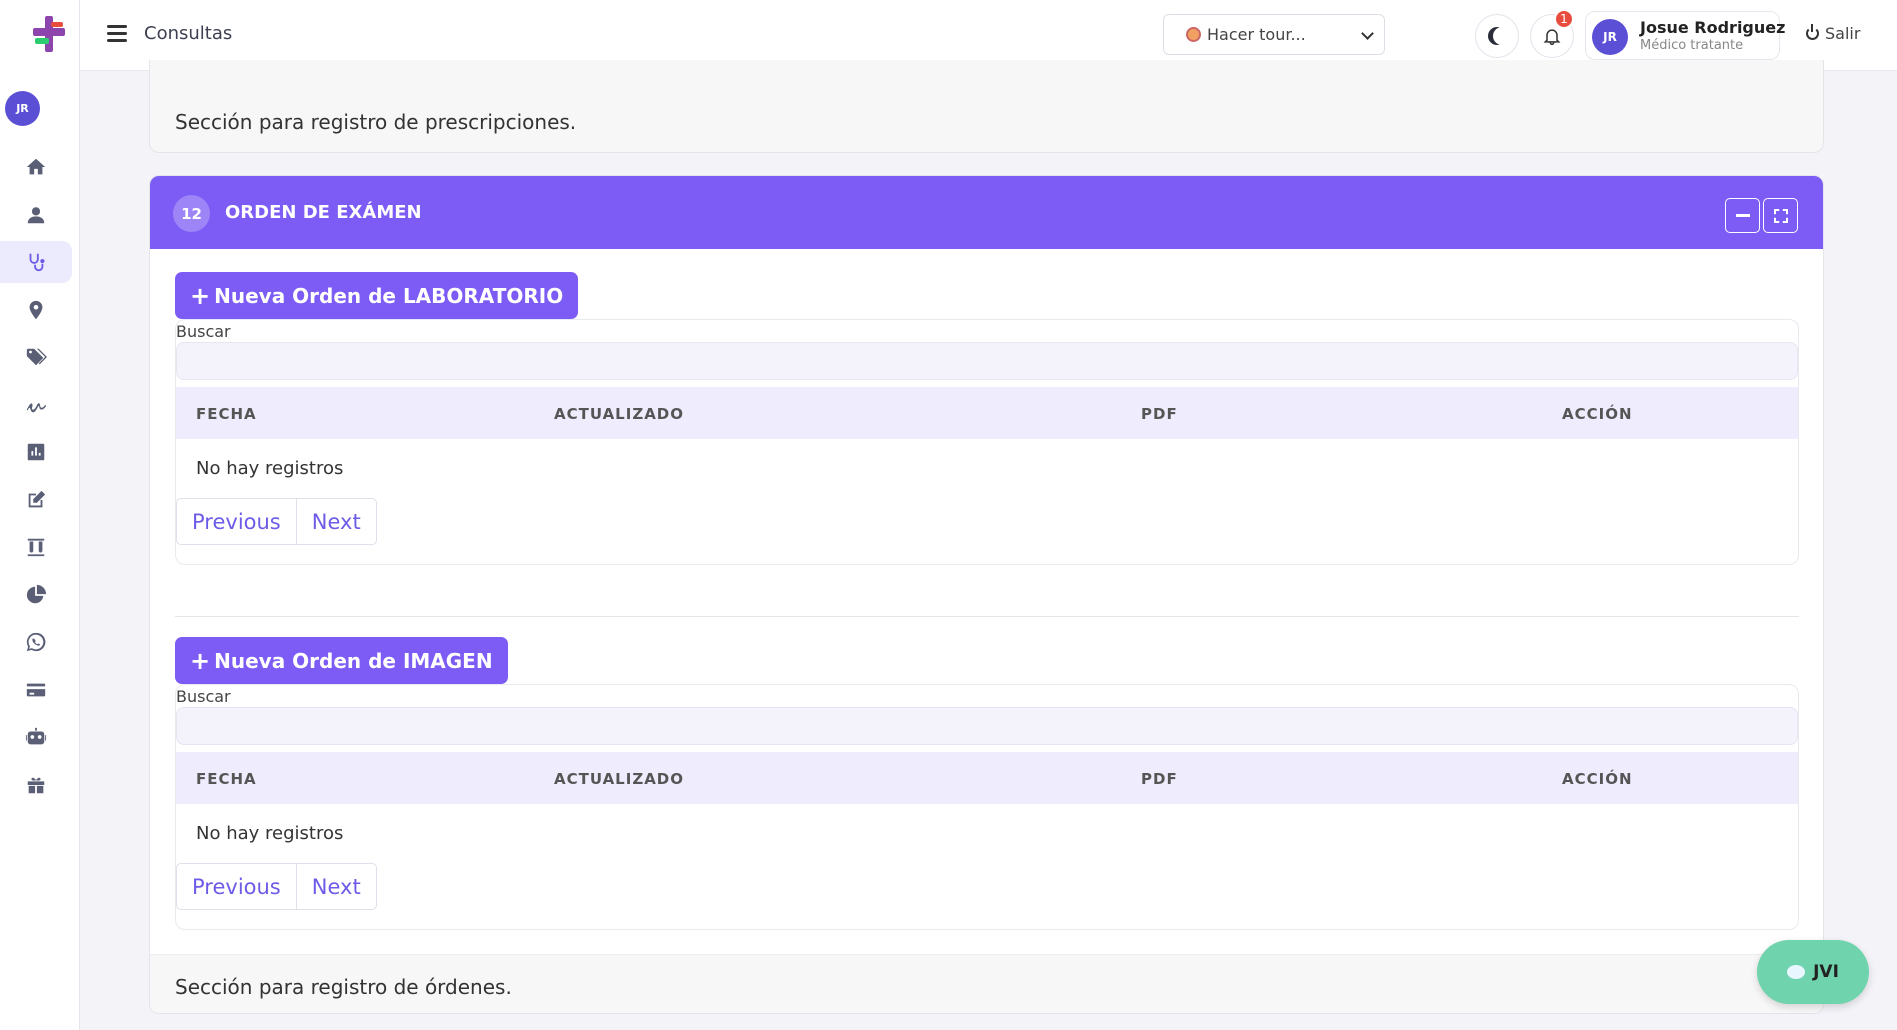 The width and height of the screenshot is (1897, 1030). I want to click on orders-footer-text: Sección para registro de órdenes., so click(343, 987).